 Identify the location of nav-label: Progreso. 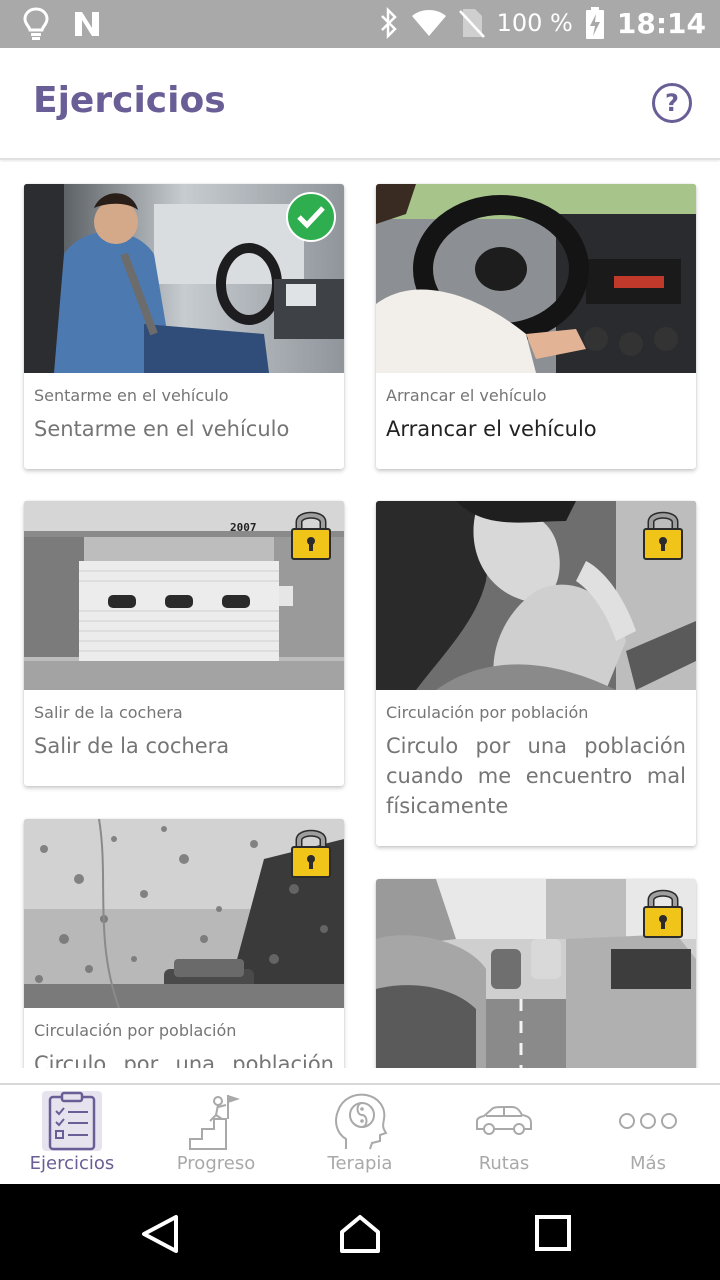
(216, 1163).